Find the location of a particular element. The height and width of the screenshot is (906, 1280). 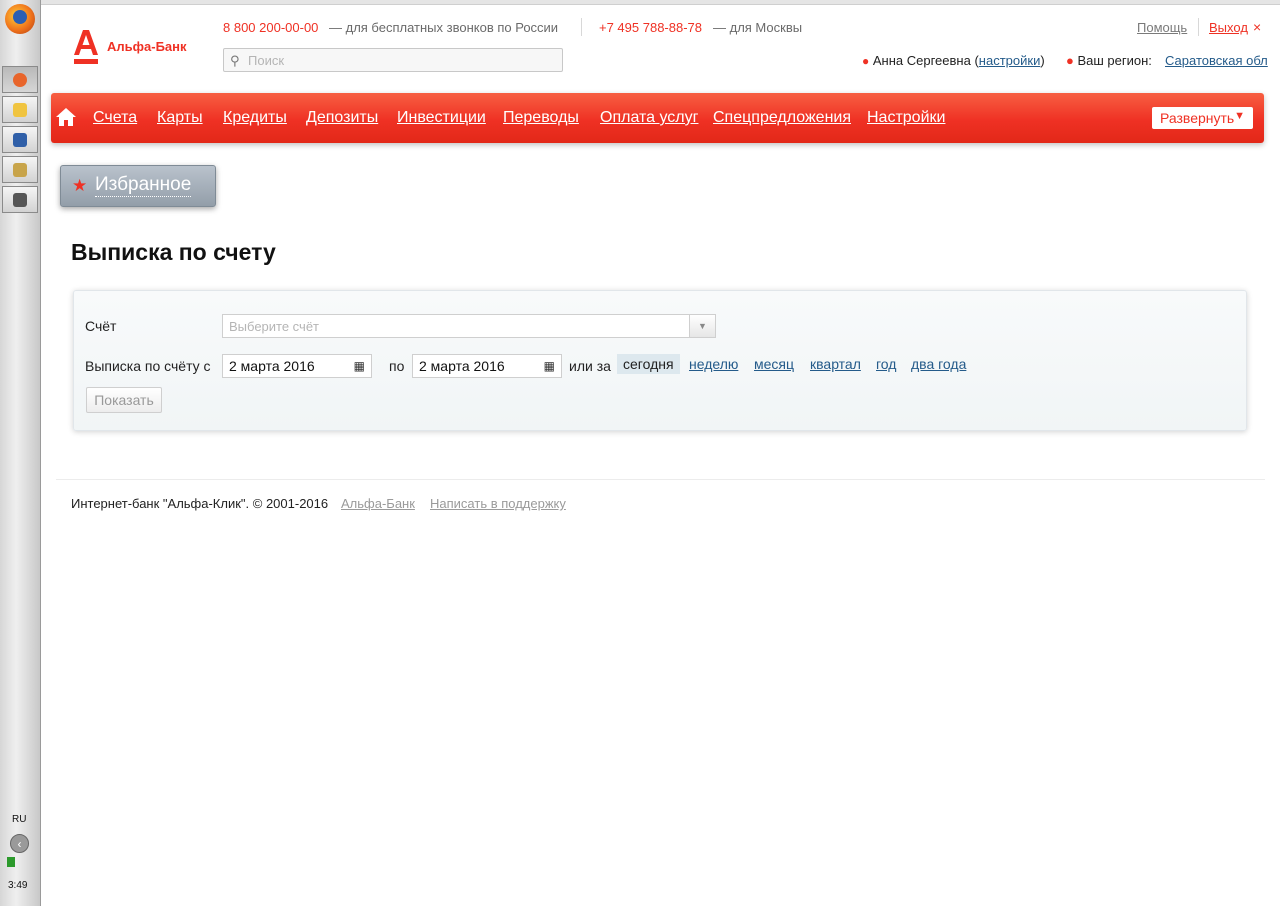

expand-button: Развернуть ▼ is located at coordinates (1202, 118).